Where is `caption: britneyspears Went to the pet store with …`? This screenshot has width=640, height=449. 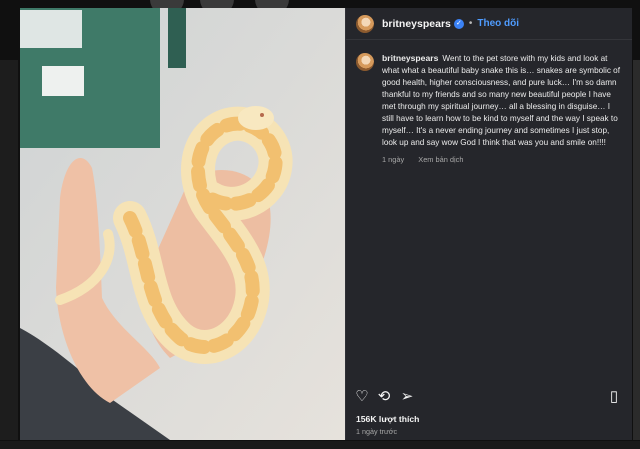 caption: britneyspears Went to the pet store with … is located at coordinates (489, 103).